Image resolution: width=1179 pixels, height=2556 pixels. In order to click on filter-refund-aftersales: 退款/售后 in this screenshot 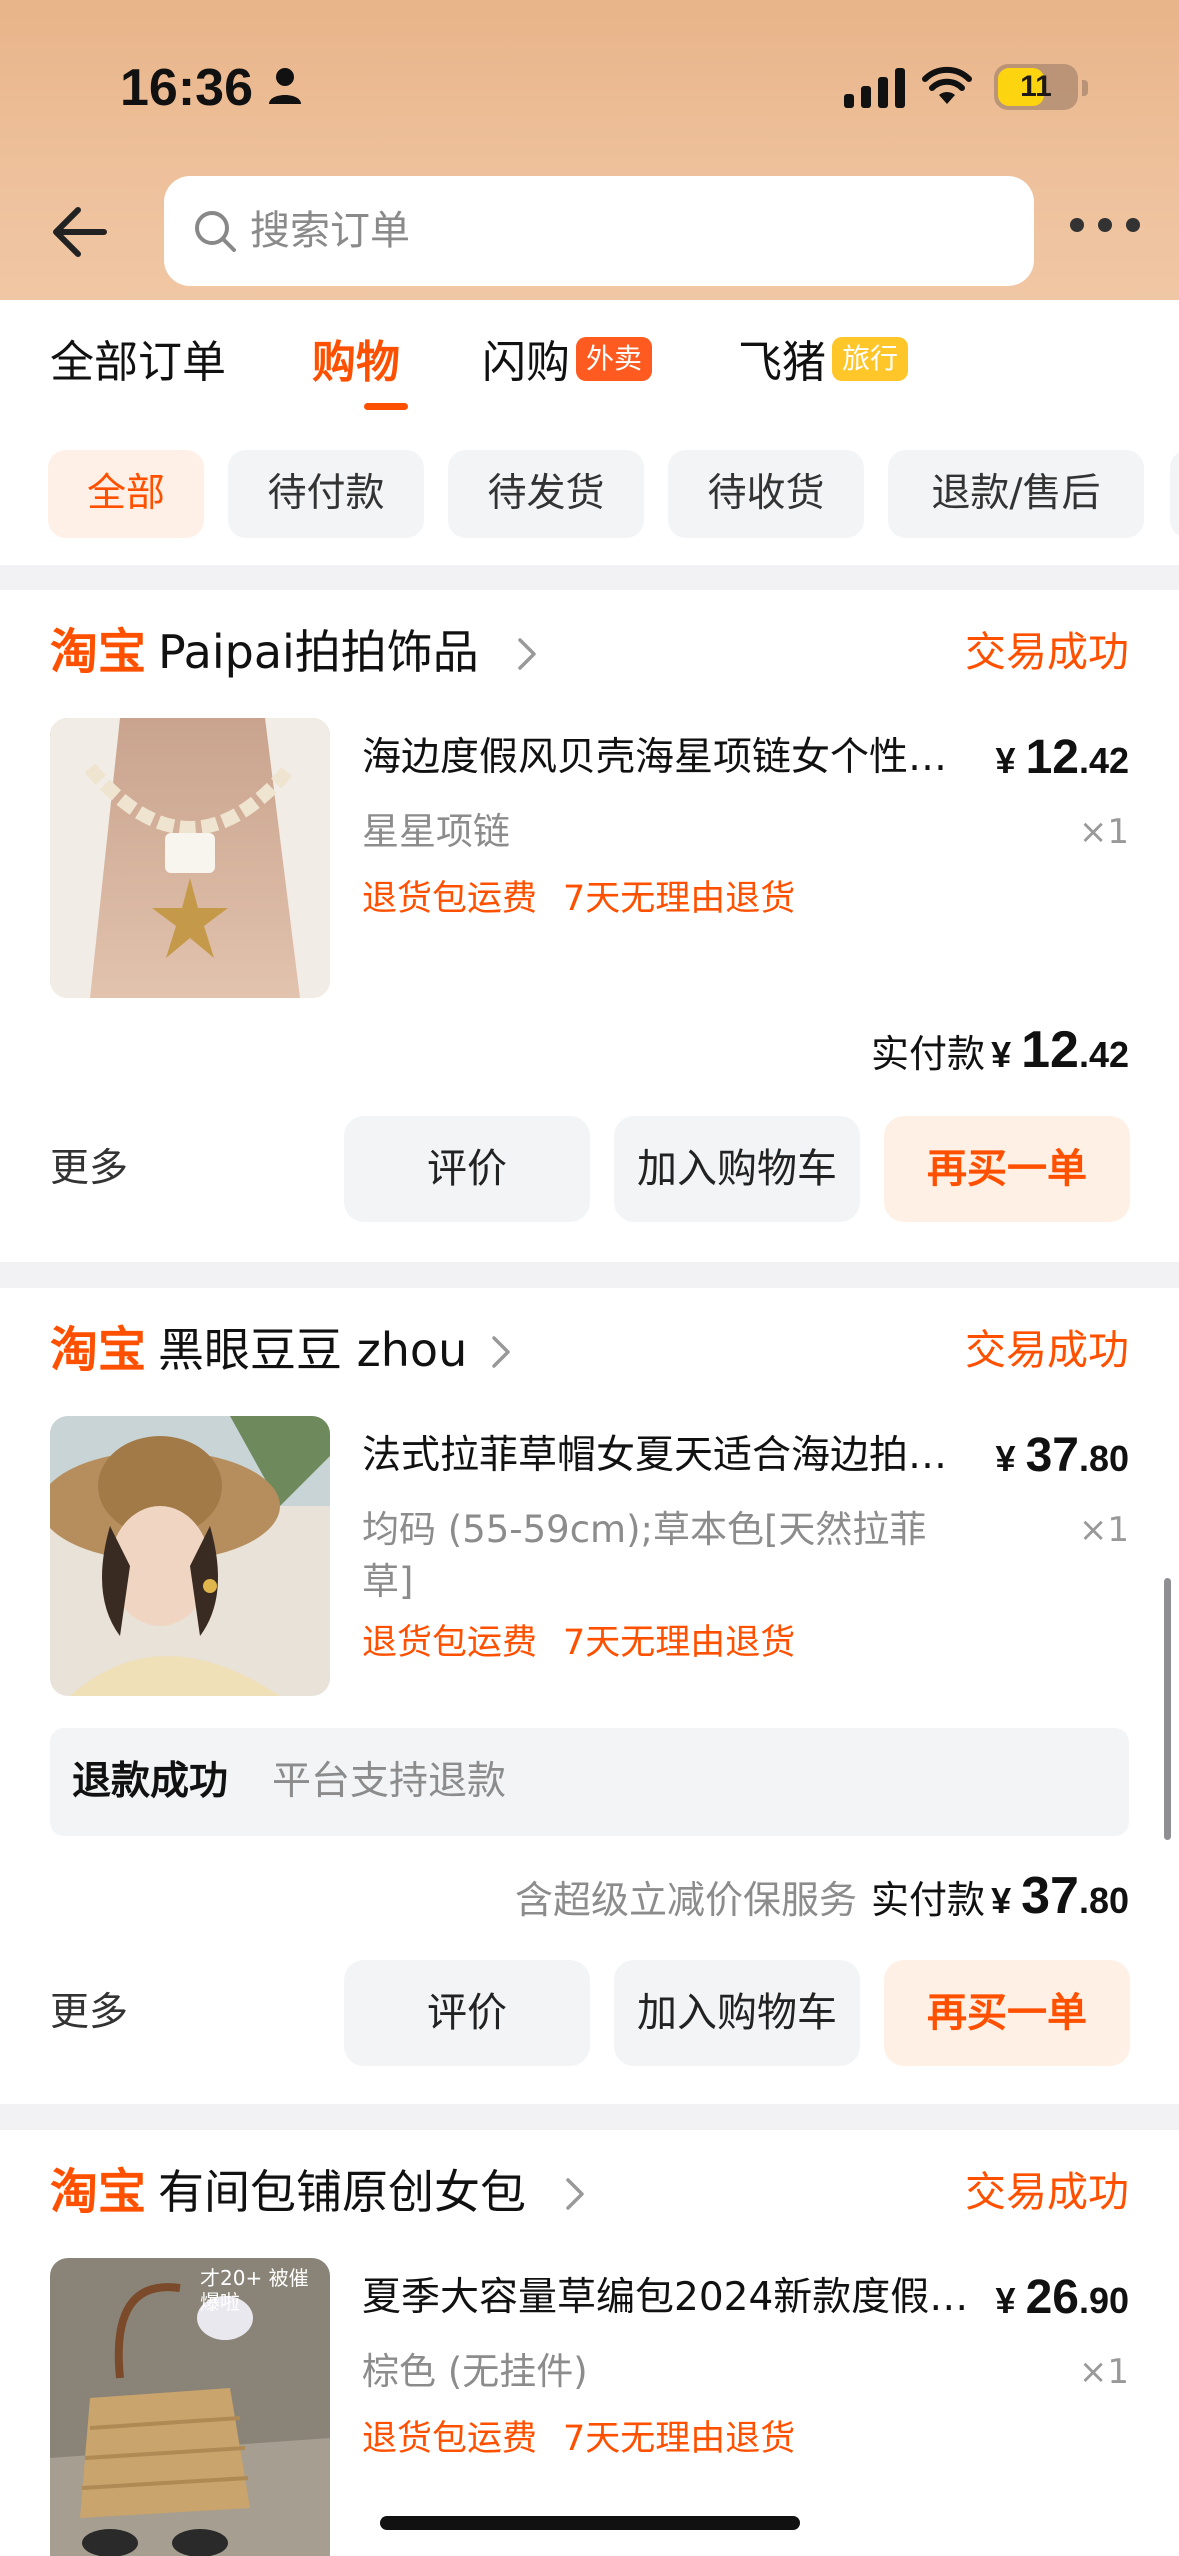, I will do `click(1016, 494)`.